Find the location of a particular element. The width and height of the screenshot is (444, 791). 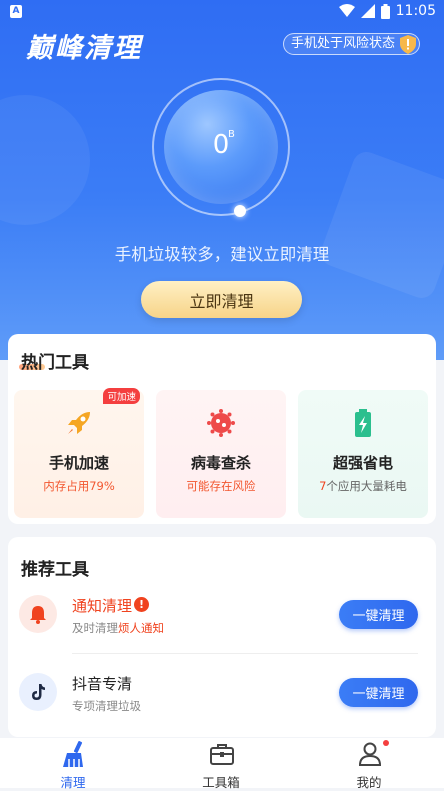

tool-virus-scan: 病毒查杀 可能存在风险 is located at coordinates (221, 454).